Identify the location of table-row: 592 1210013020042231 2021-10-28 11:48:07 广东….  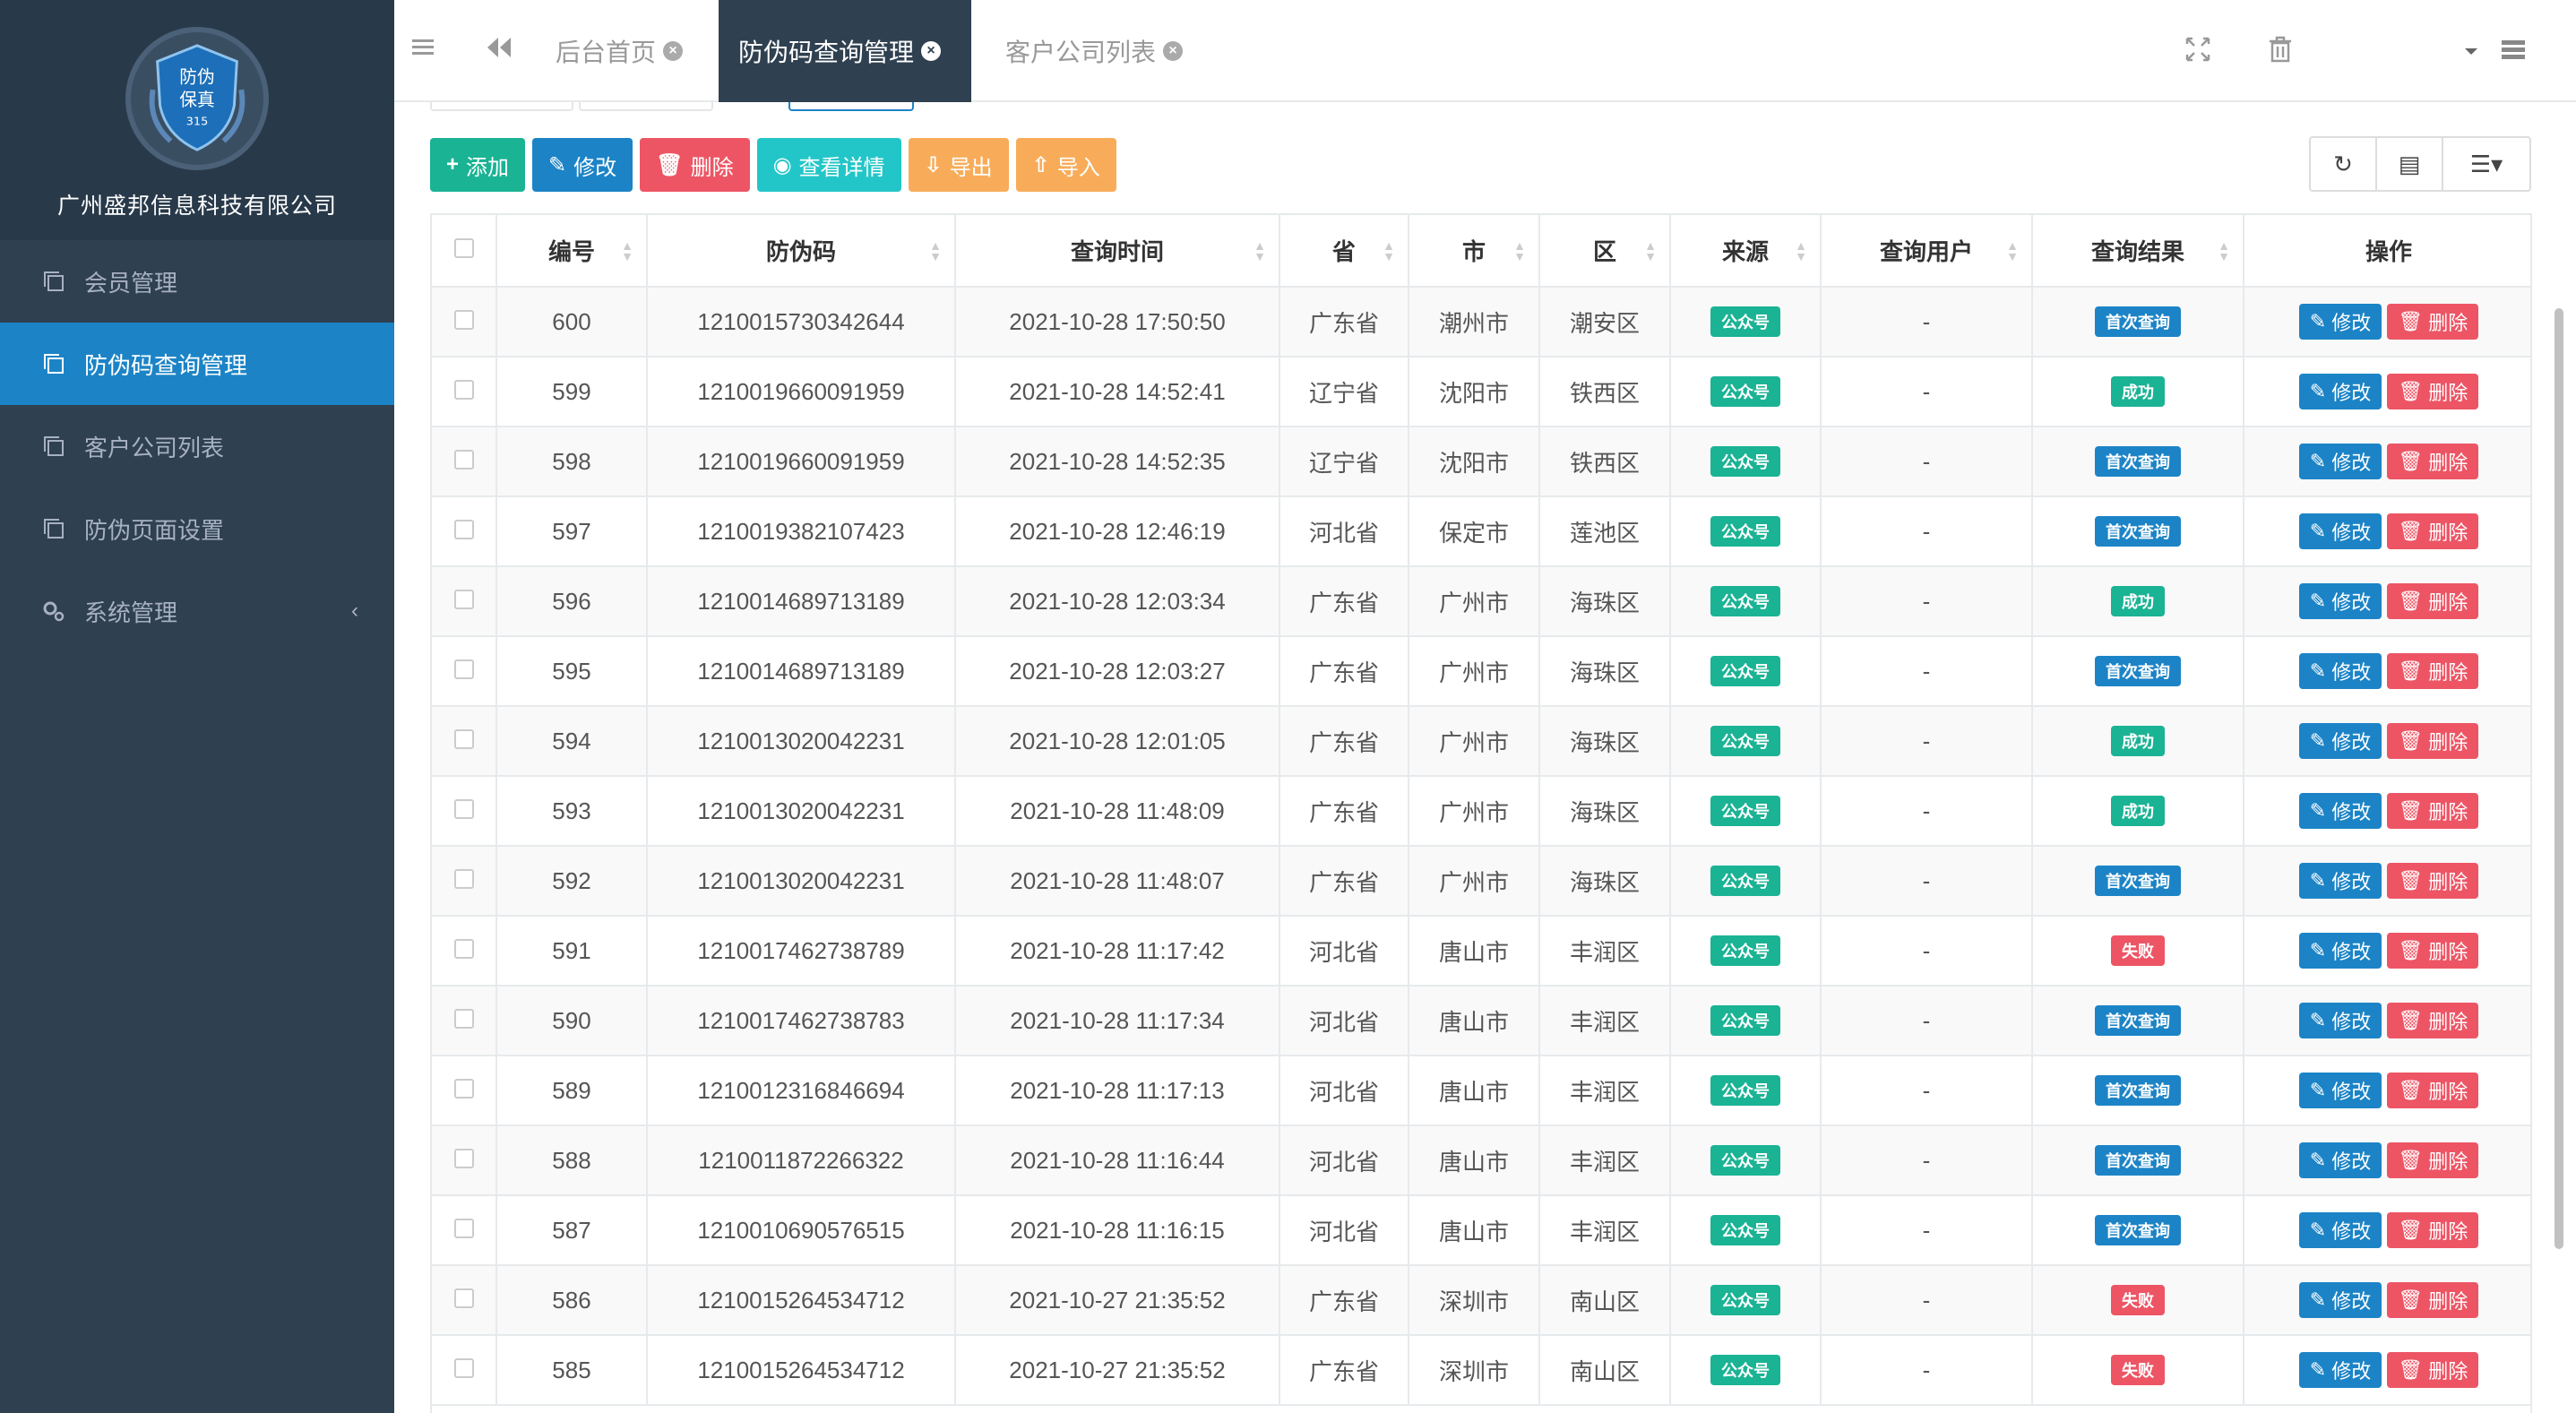
(1481, 881).